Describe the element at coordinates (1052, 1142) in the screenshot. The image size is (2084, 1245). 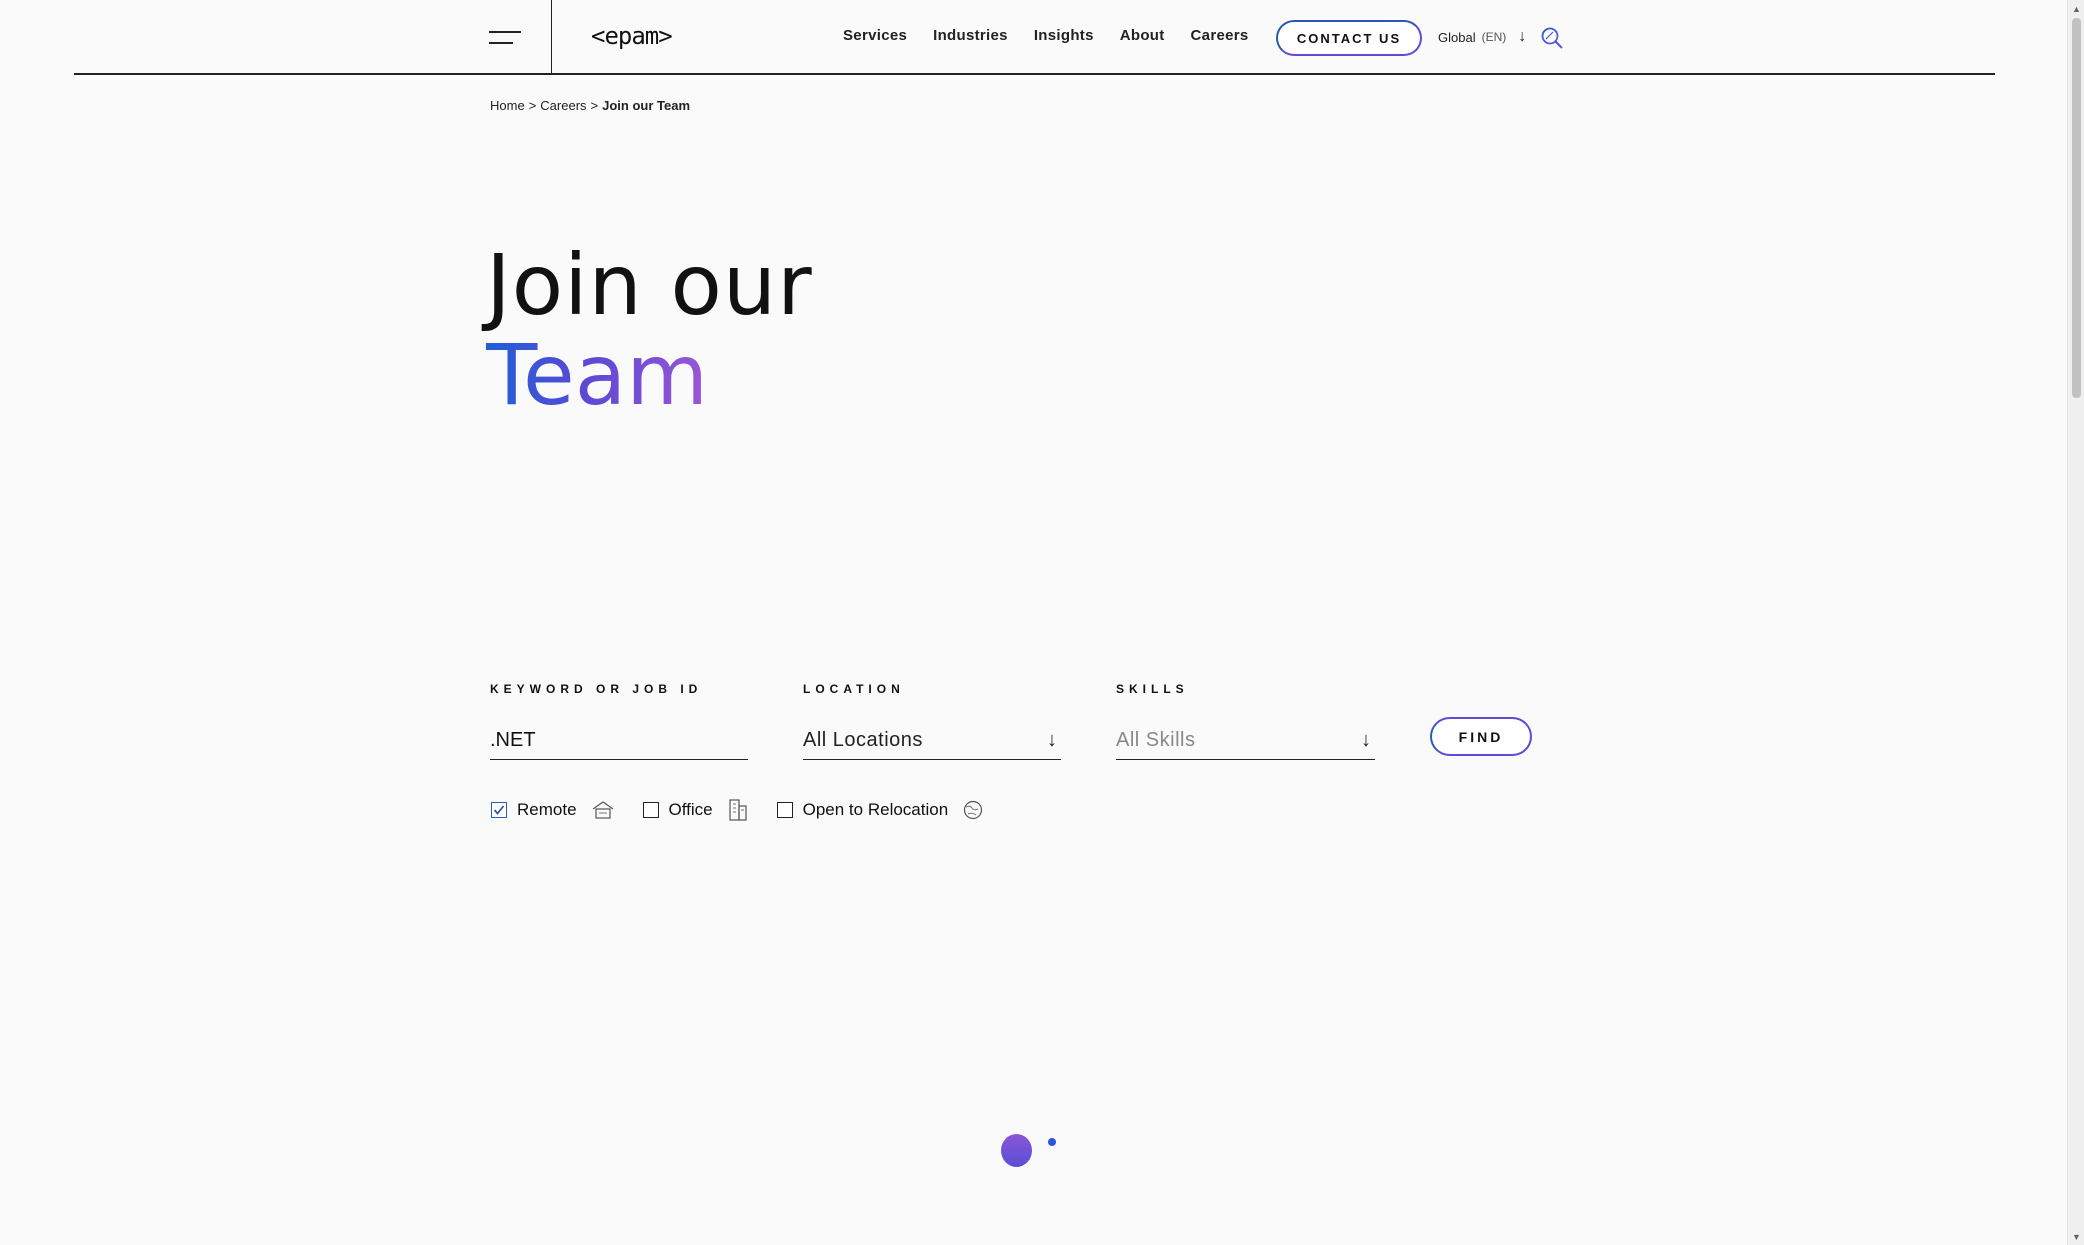
I see `loading-dot-small` at that location.